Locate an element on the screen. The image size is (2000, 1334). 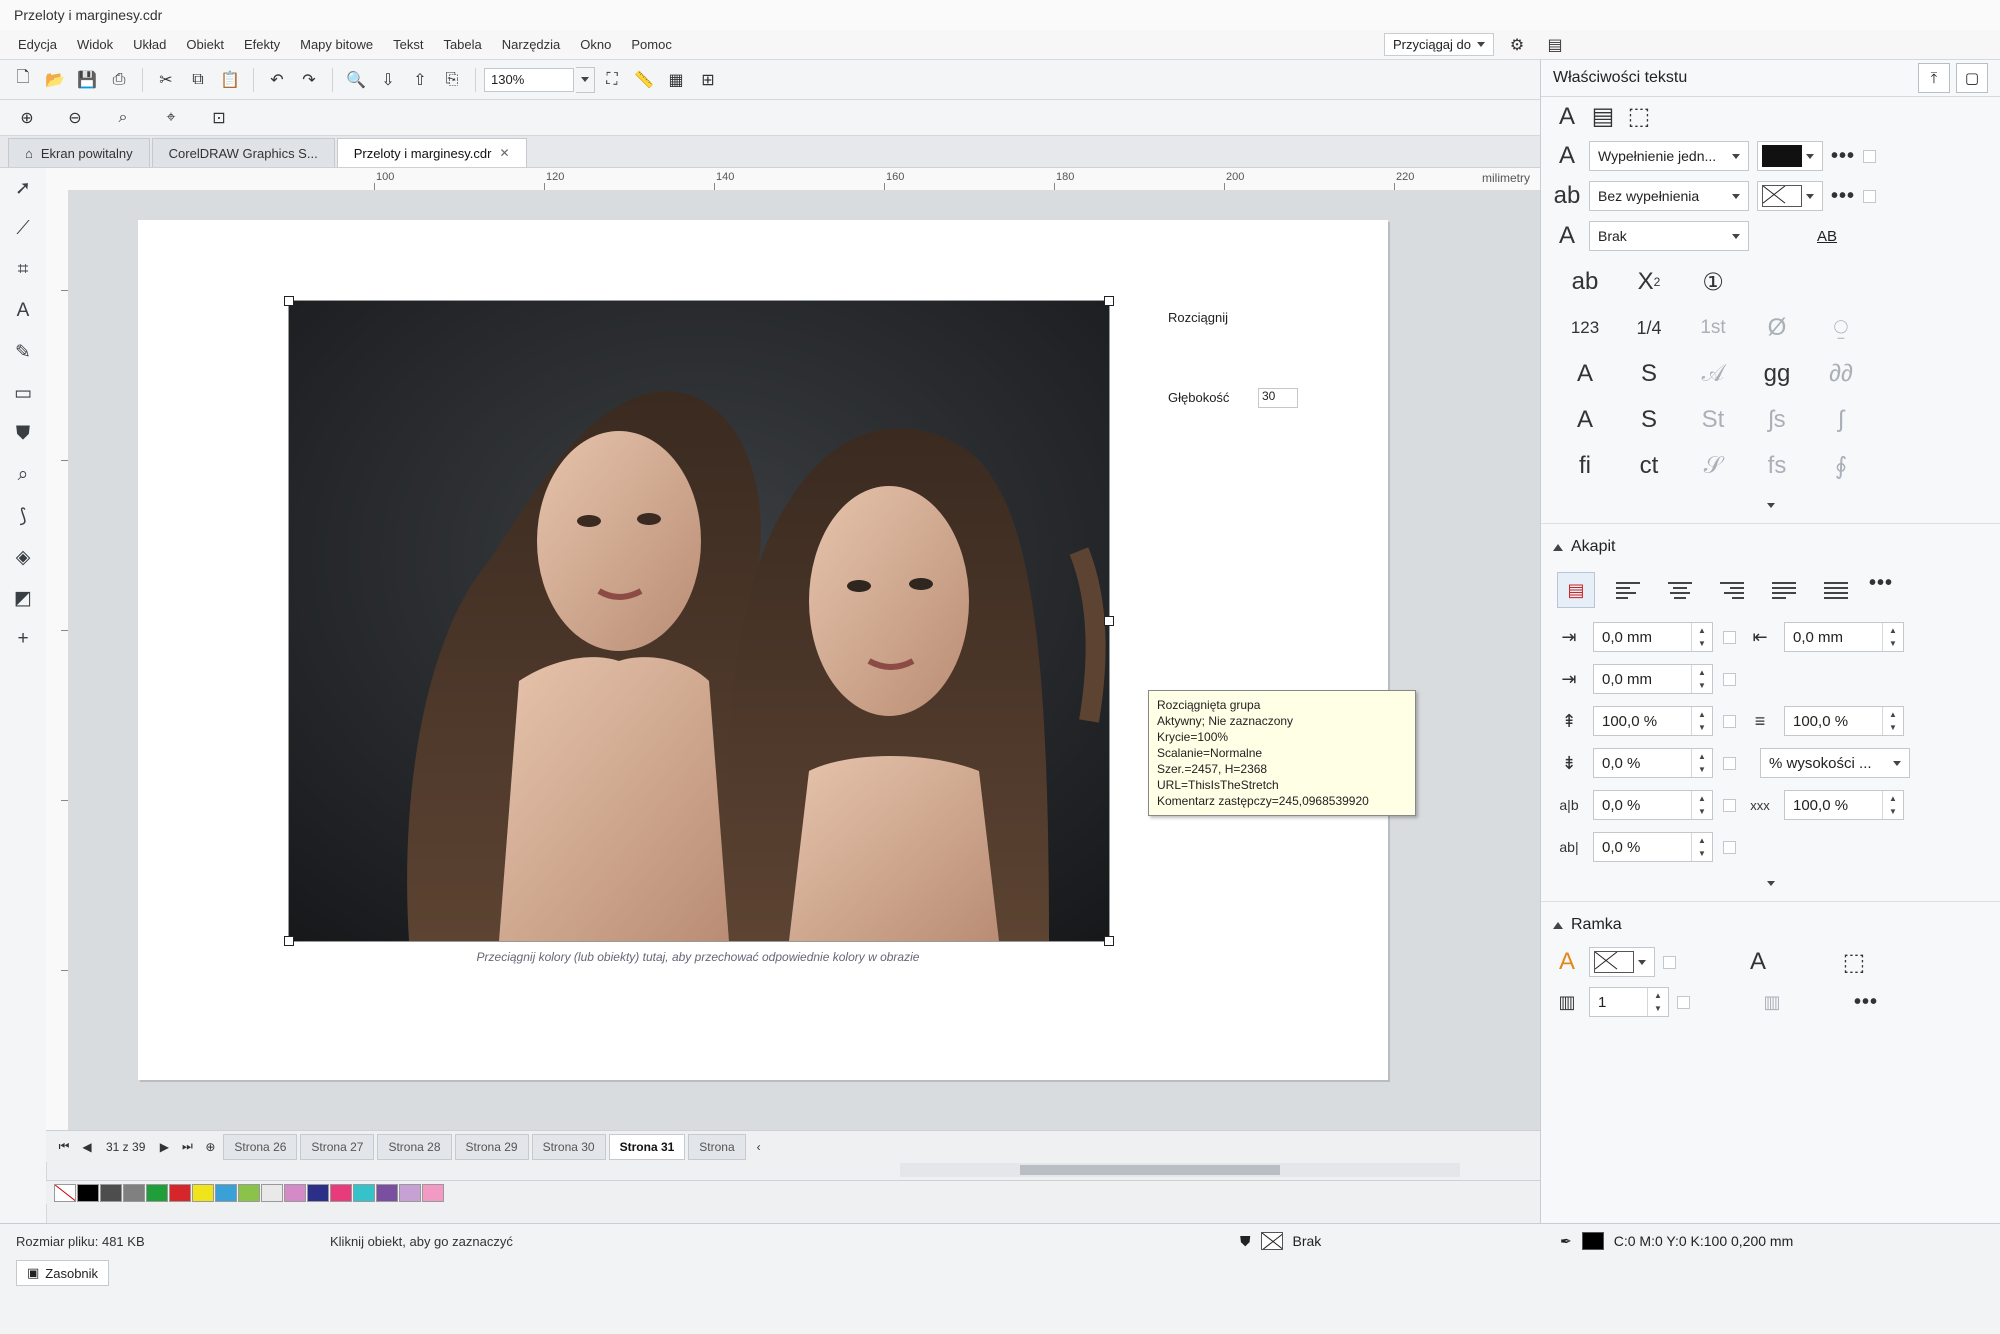
line-spacing-field: 100,0 % ▲ ▼ is located at coordinates (1844, 721).